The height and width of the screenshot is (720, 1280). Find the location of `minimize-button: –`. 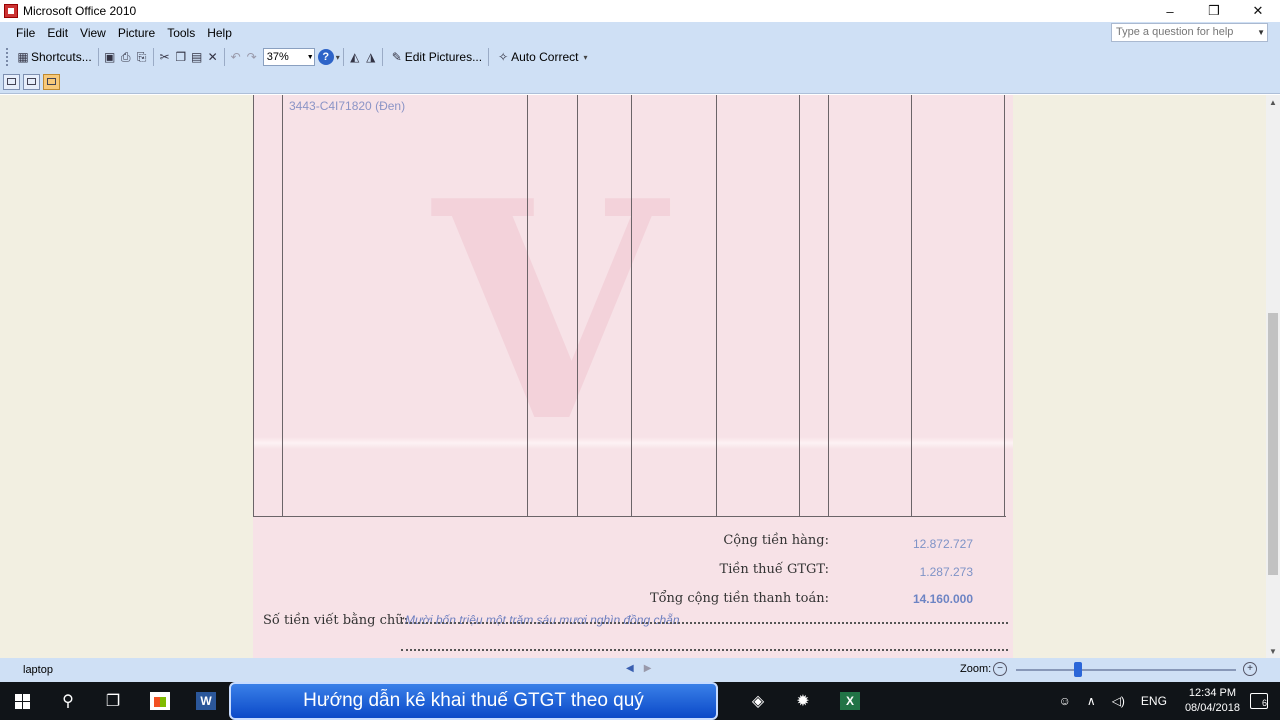

minimize-button: – is located at coordinates (1170, 11).